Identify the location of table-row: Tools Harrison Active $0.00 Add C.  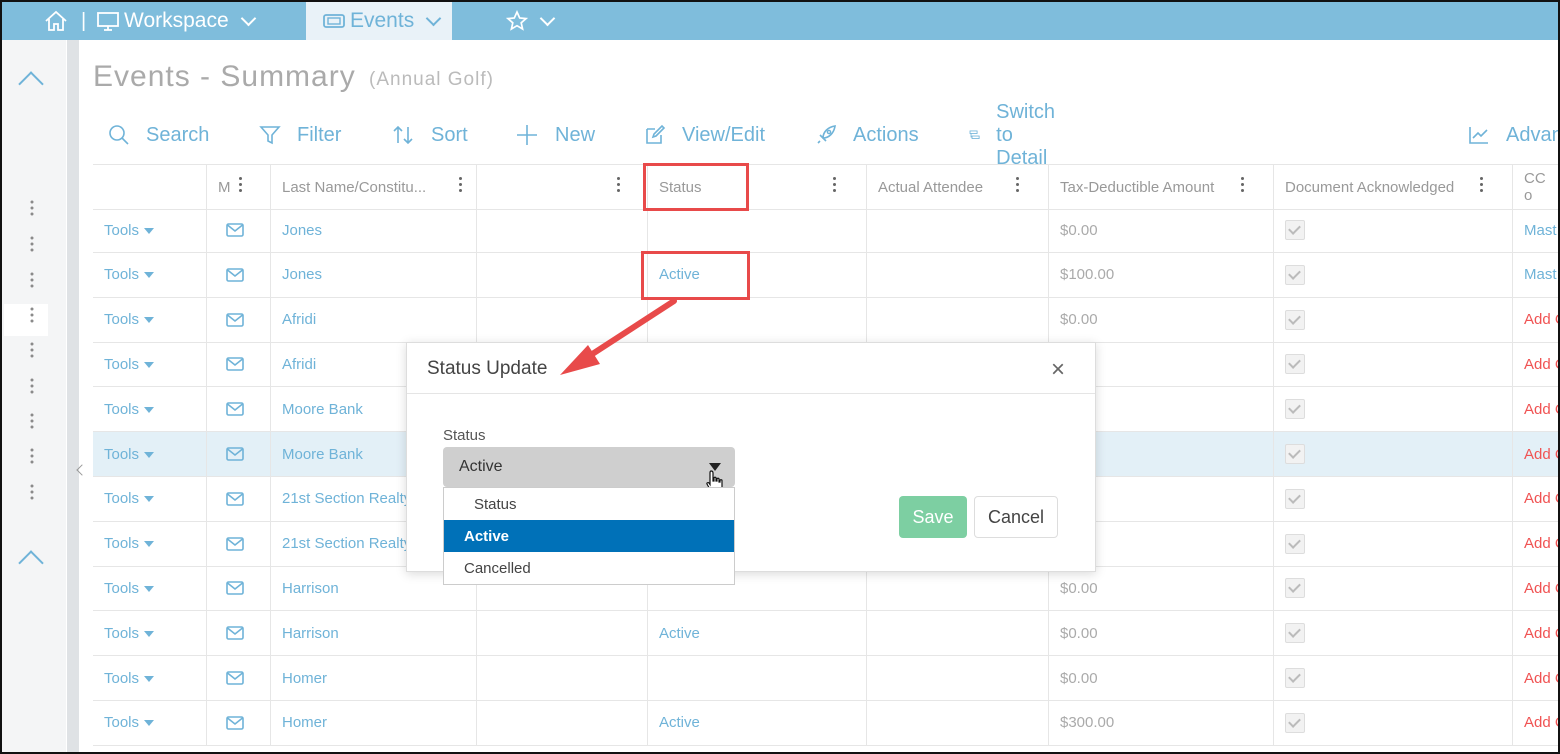
(825, 634).